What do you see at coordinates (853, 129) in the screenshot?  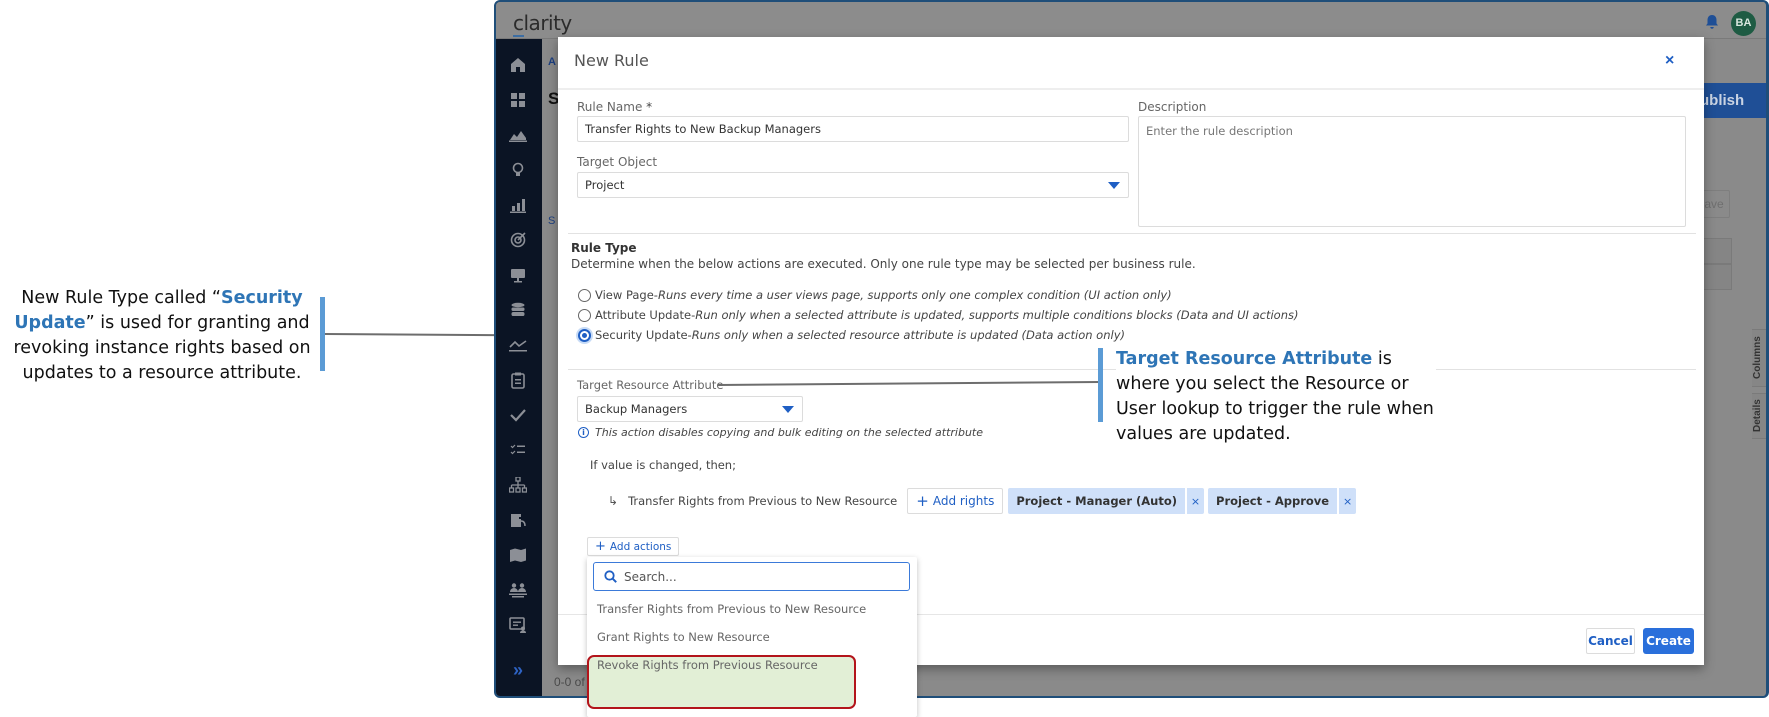 I see `rule-name-input: Transfer Rights to New Backup Managers` at bounding box center [853, 129].